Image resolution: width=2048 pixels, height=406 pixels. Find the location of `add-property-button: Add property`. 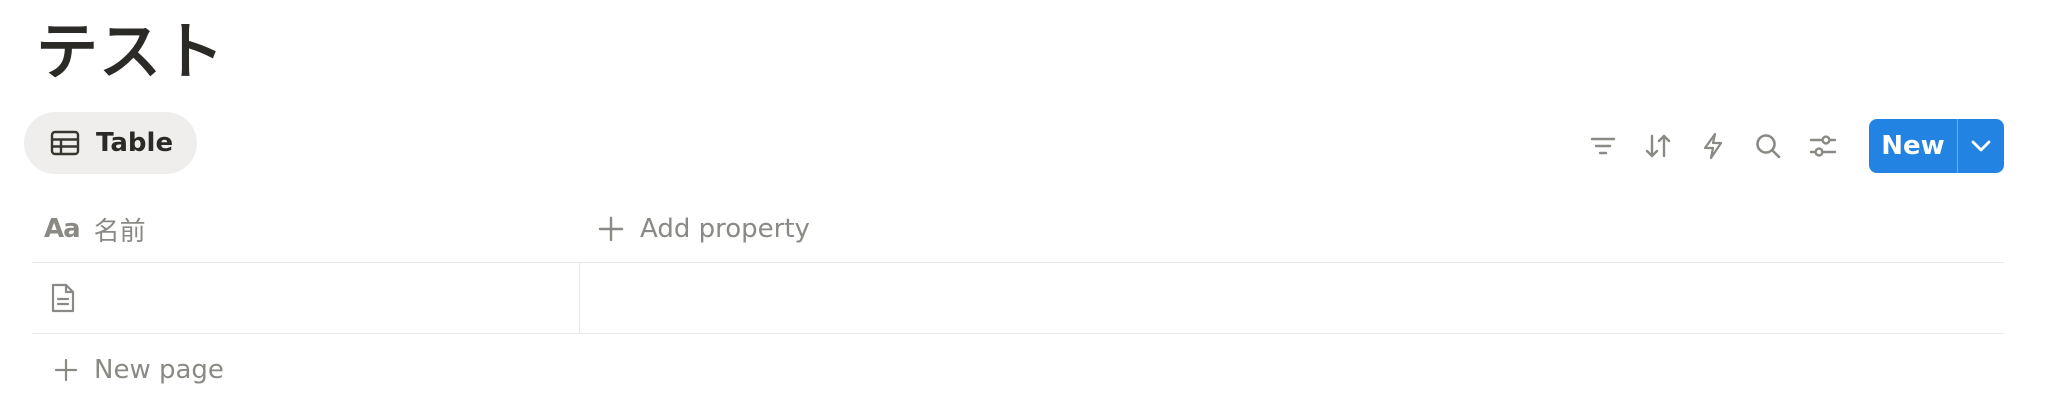

add-property-button: Add property is located at coordinates (695, 229).